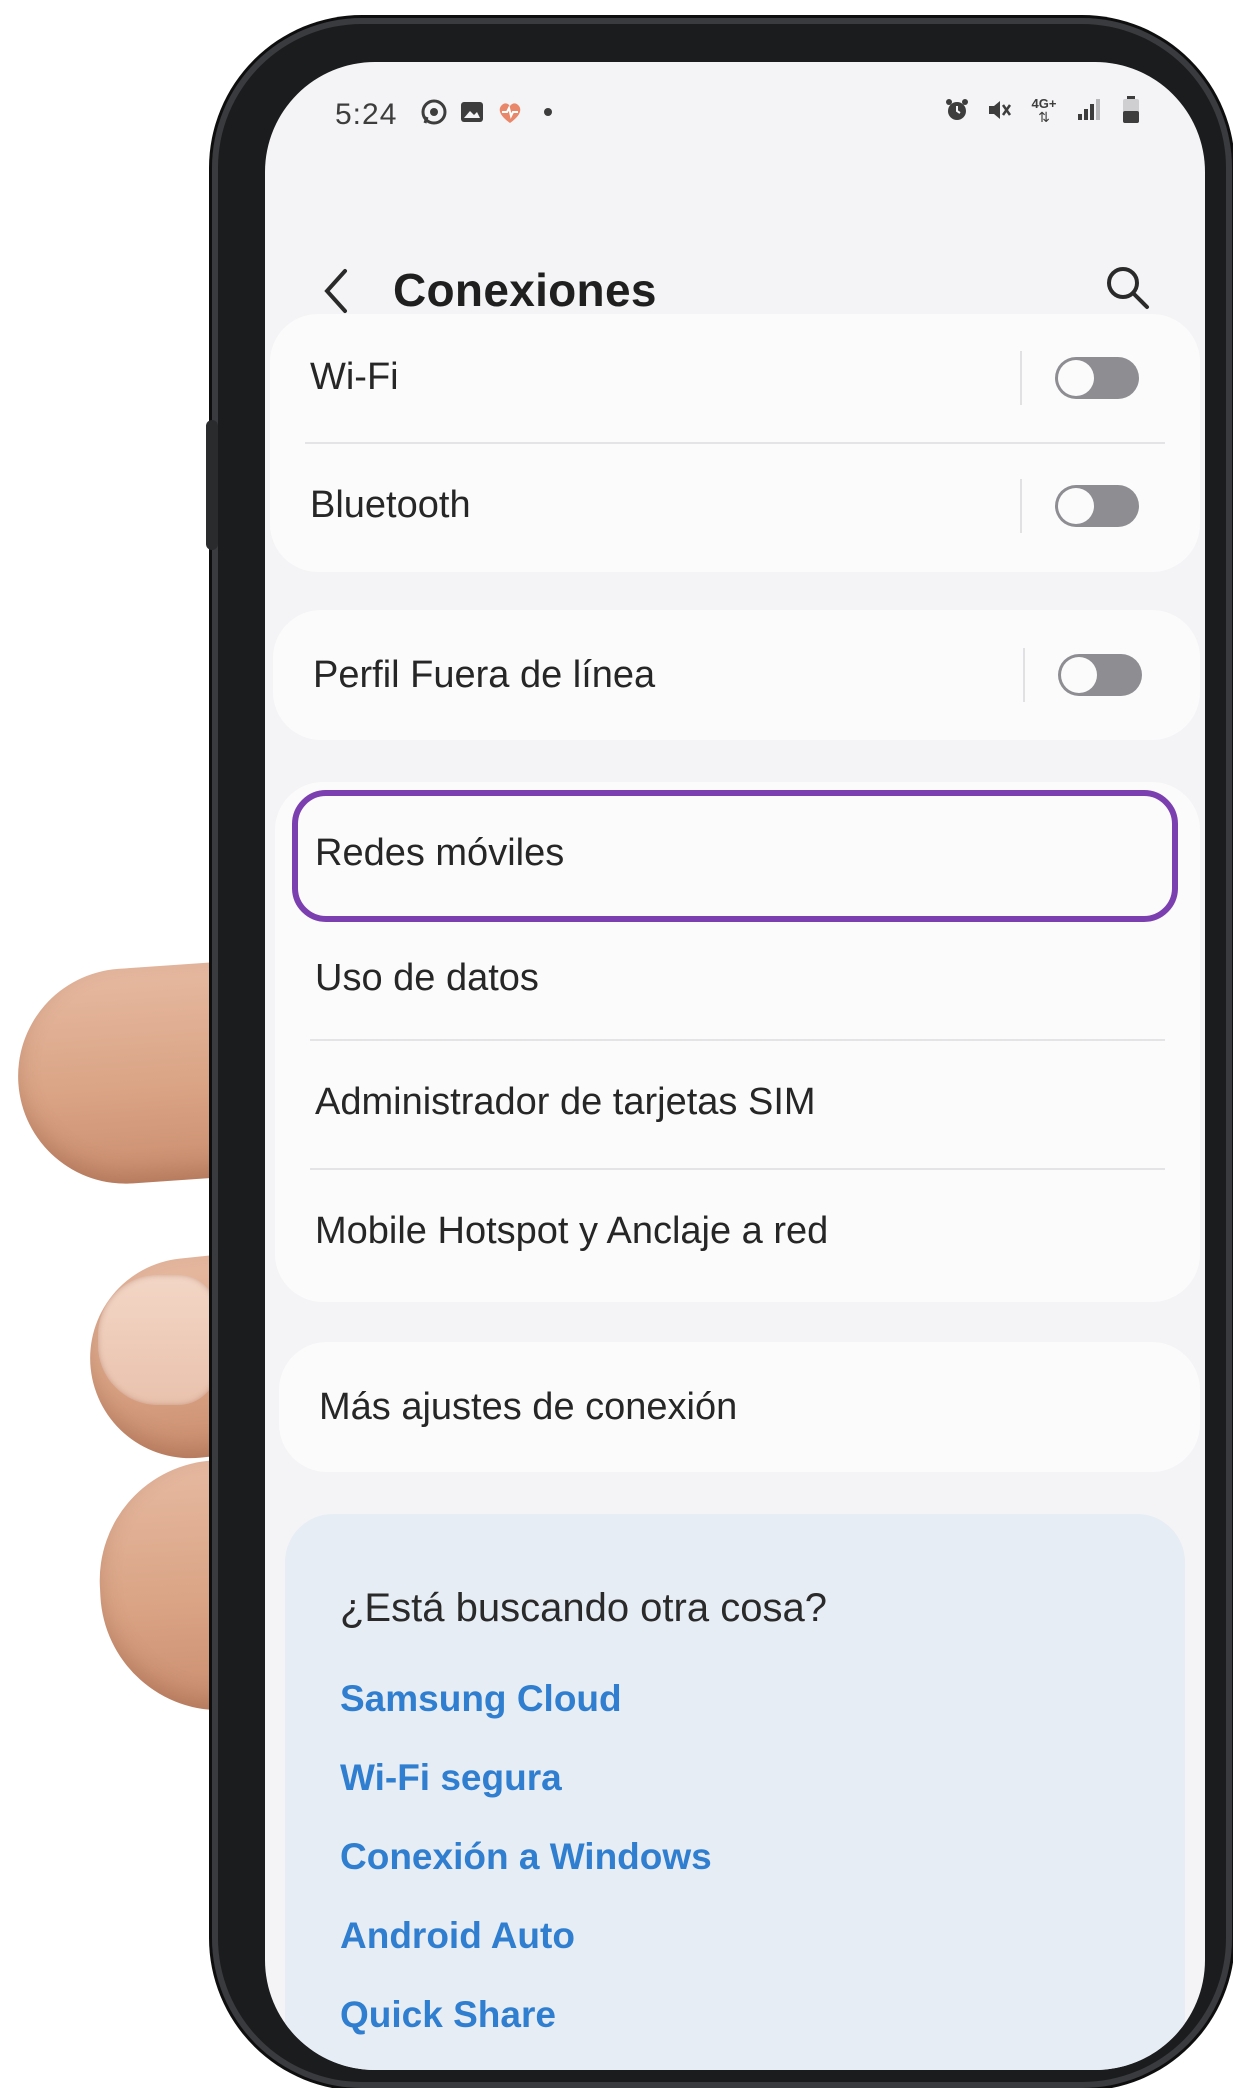  What do you see at coordinates (735, 443) in the screenshot?
I see `card-wireless: Wi-Fi Bluetooth` at bounding box center [735, 443].